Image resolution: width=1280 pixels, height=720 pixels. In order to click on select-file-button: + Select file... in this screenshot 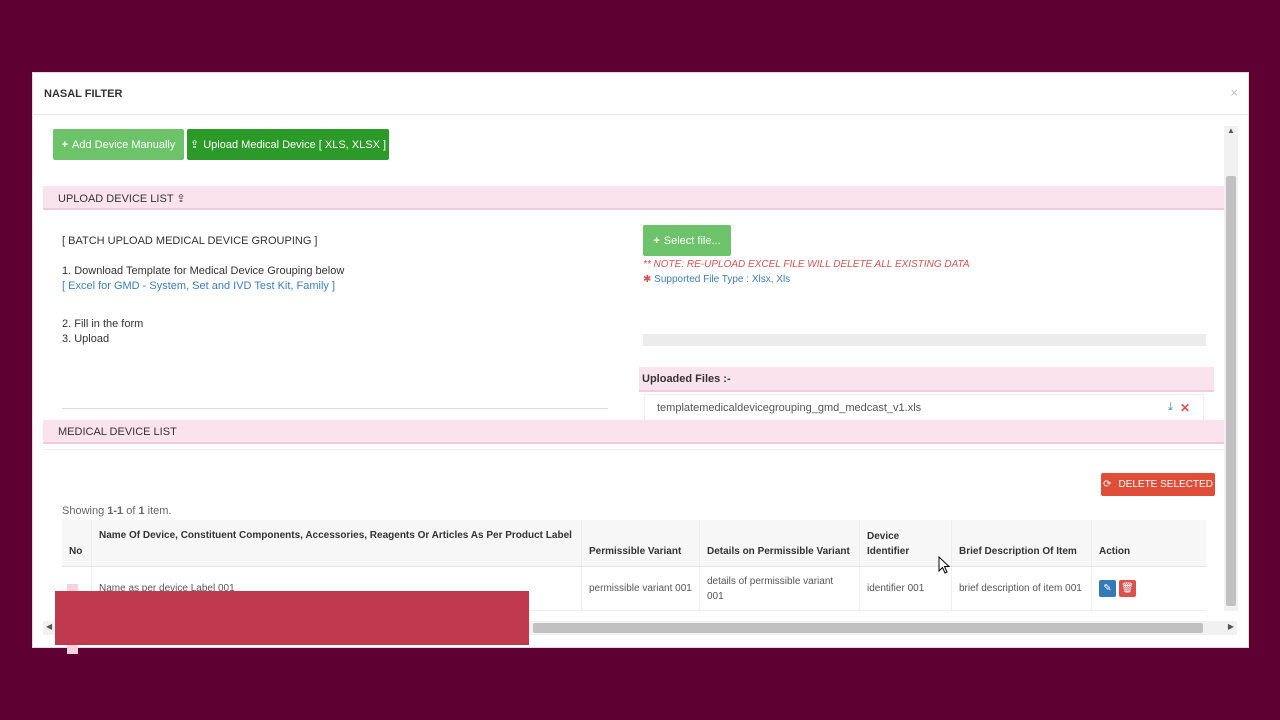, I will do `click(687, 240)`.